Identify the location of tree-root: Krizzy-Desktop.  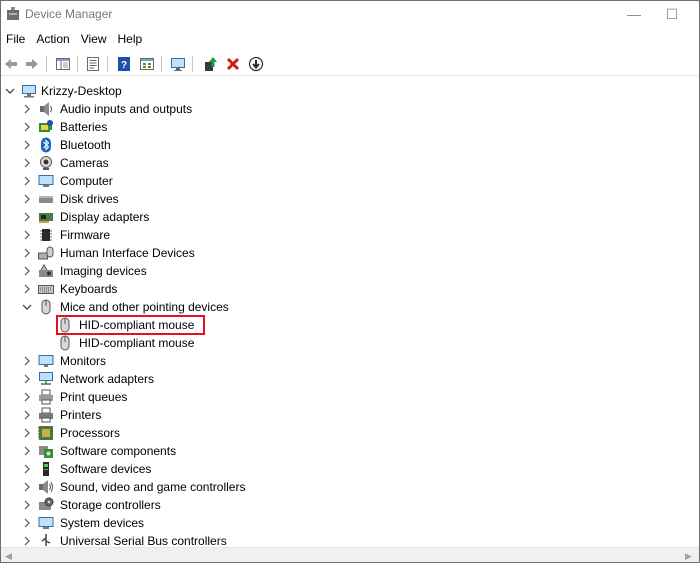
(201, 91).